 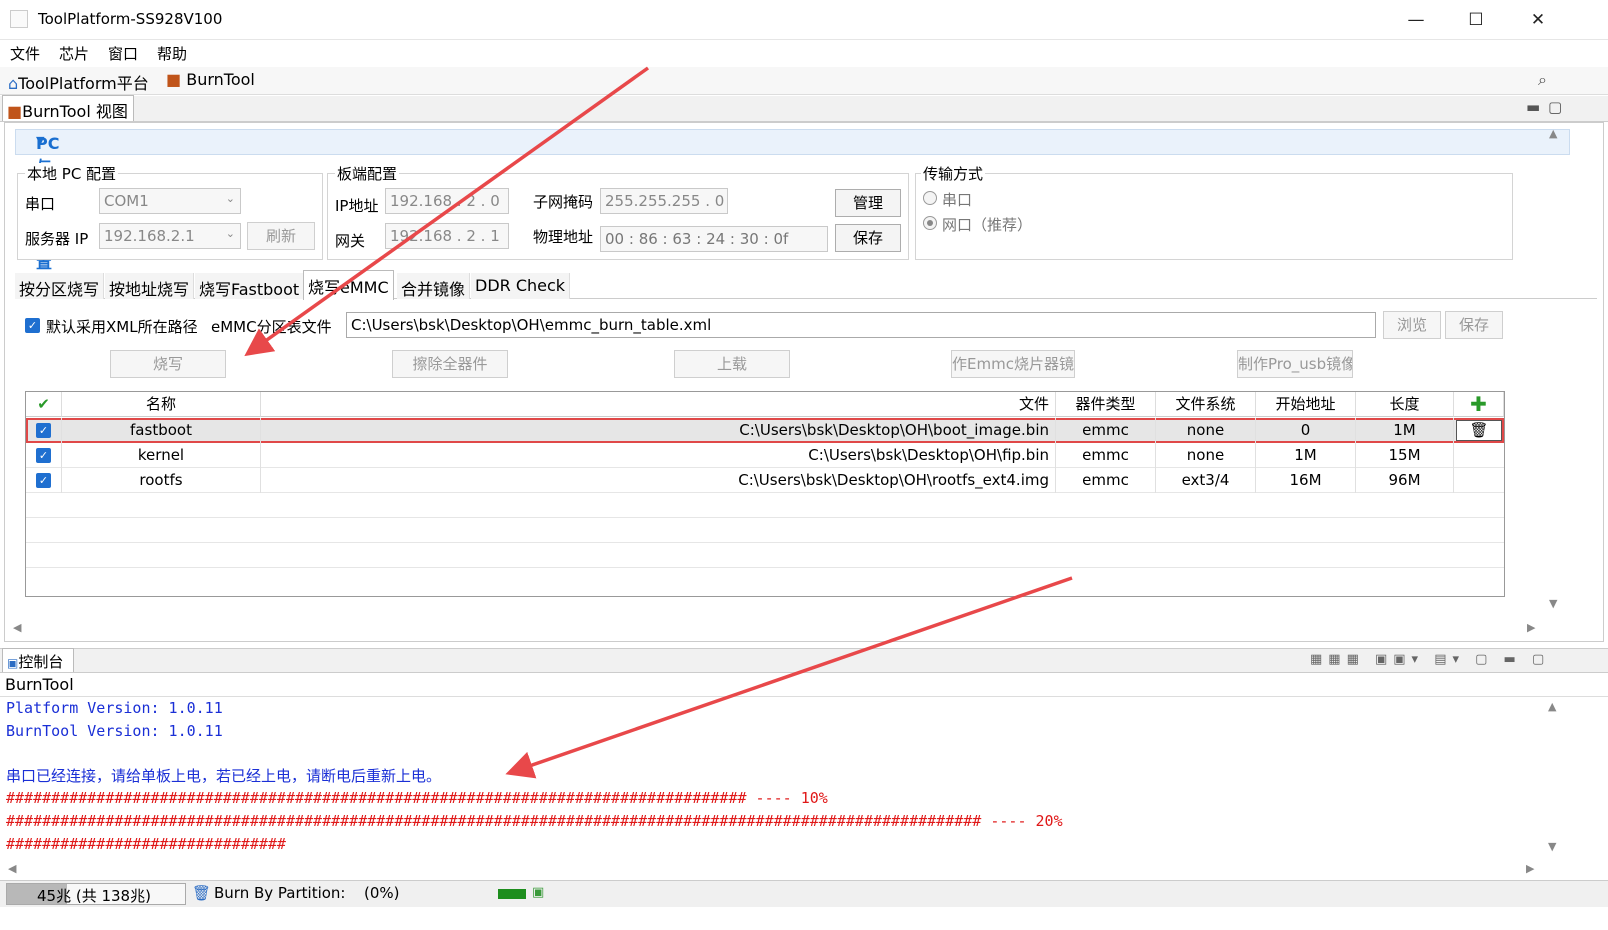 I want to click on make-pro-usb-image-button: 制作Pro_usb镜像, so click(x=1295, y=364).